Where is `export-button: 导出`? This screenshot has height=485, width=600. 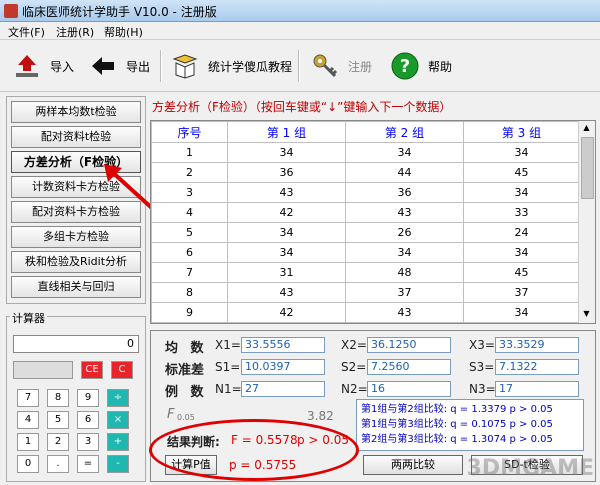 export-button: 导出 is located at coordinates (119, 66).